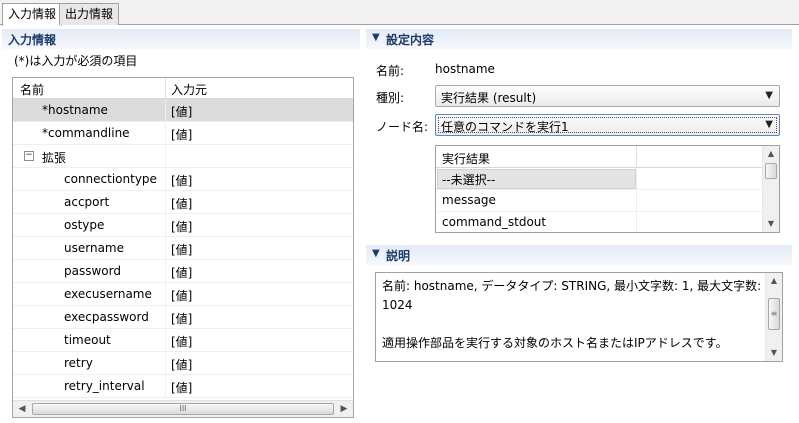  Describe the element at coordinates (599, 222) in the screenshot. I see `list-item: command_stdout` at that location.